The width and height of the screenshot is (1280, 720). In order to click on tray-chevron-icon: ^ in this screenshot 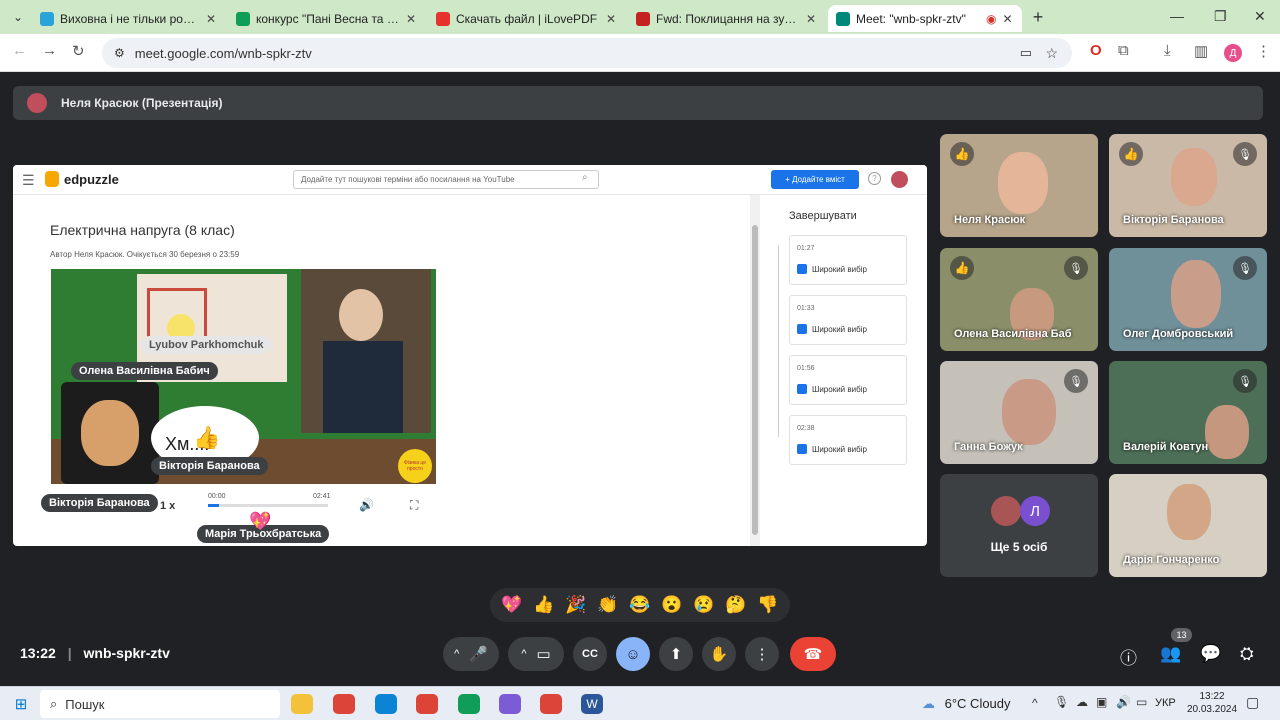, I will do `click(1035, 703)`.